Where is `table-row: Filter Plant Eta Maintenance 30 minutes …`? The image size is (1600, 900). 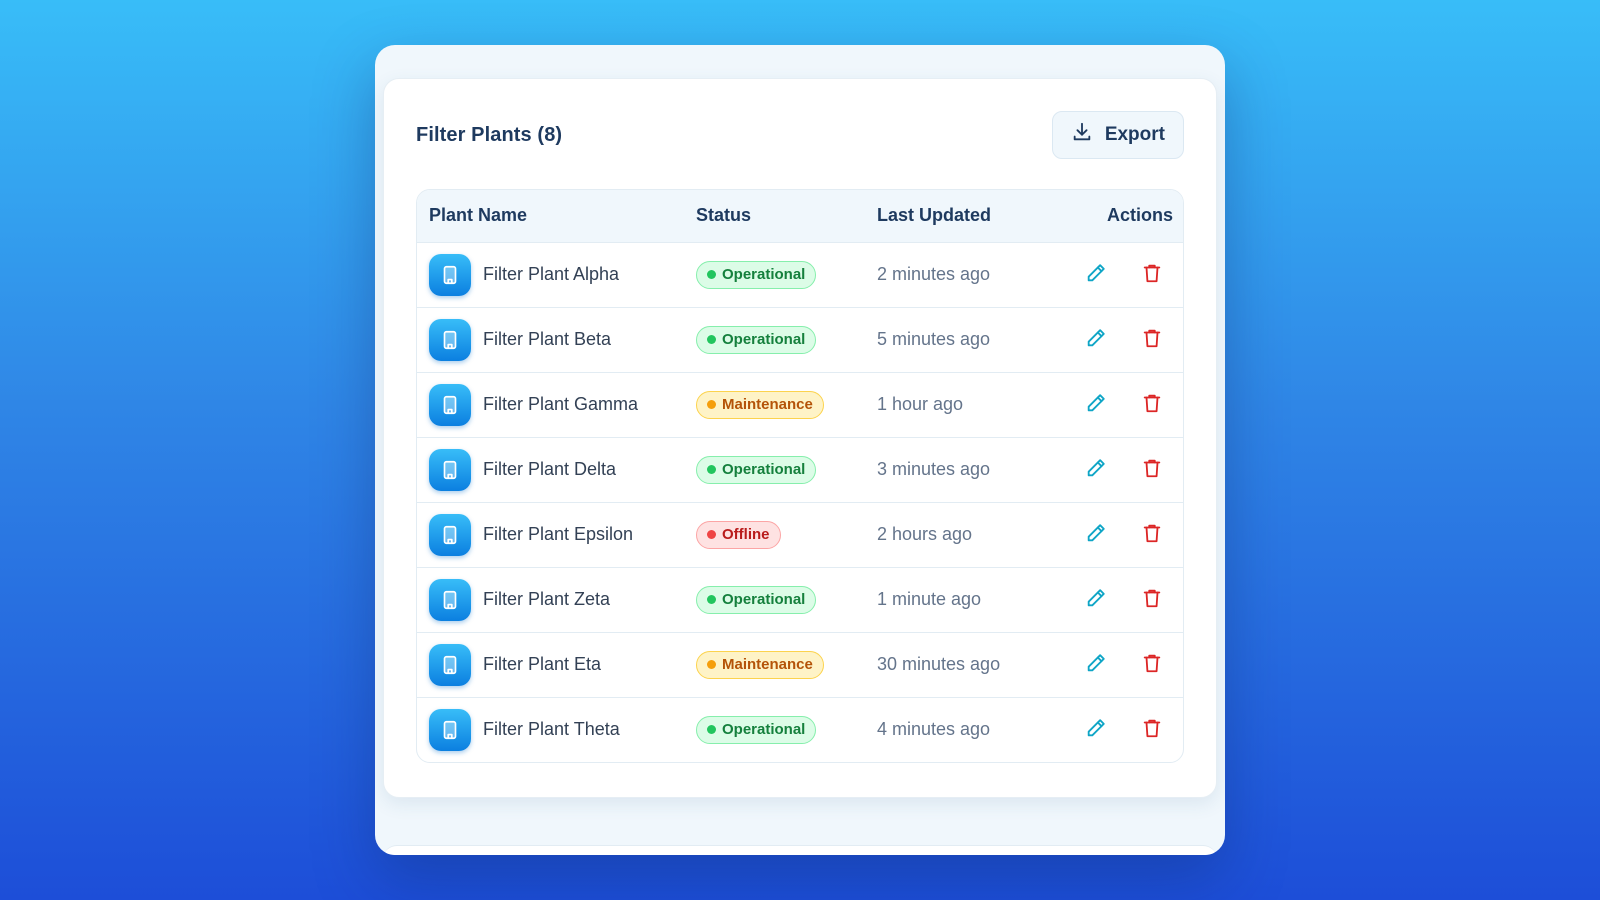 table-row: Filter Plant Eta Maintenance 30 minutes … is located at coordinates (800, 664).